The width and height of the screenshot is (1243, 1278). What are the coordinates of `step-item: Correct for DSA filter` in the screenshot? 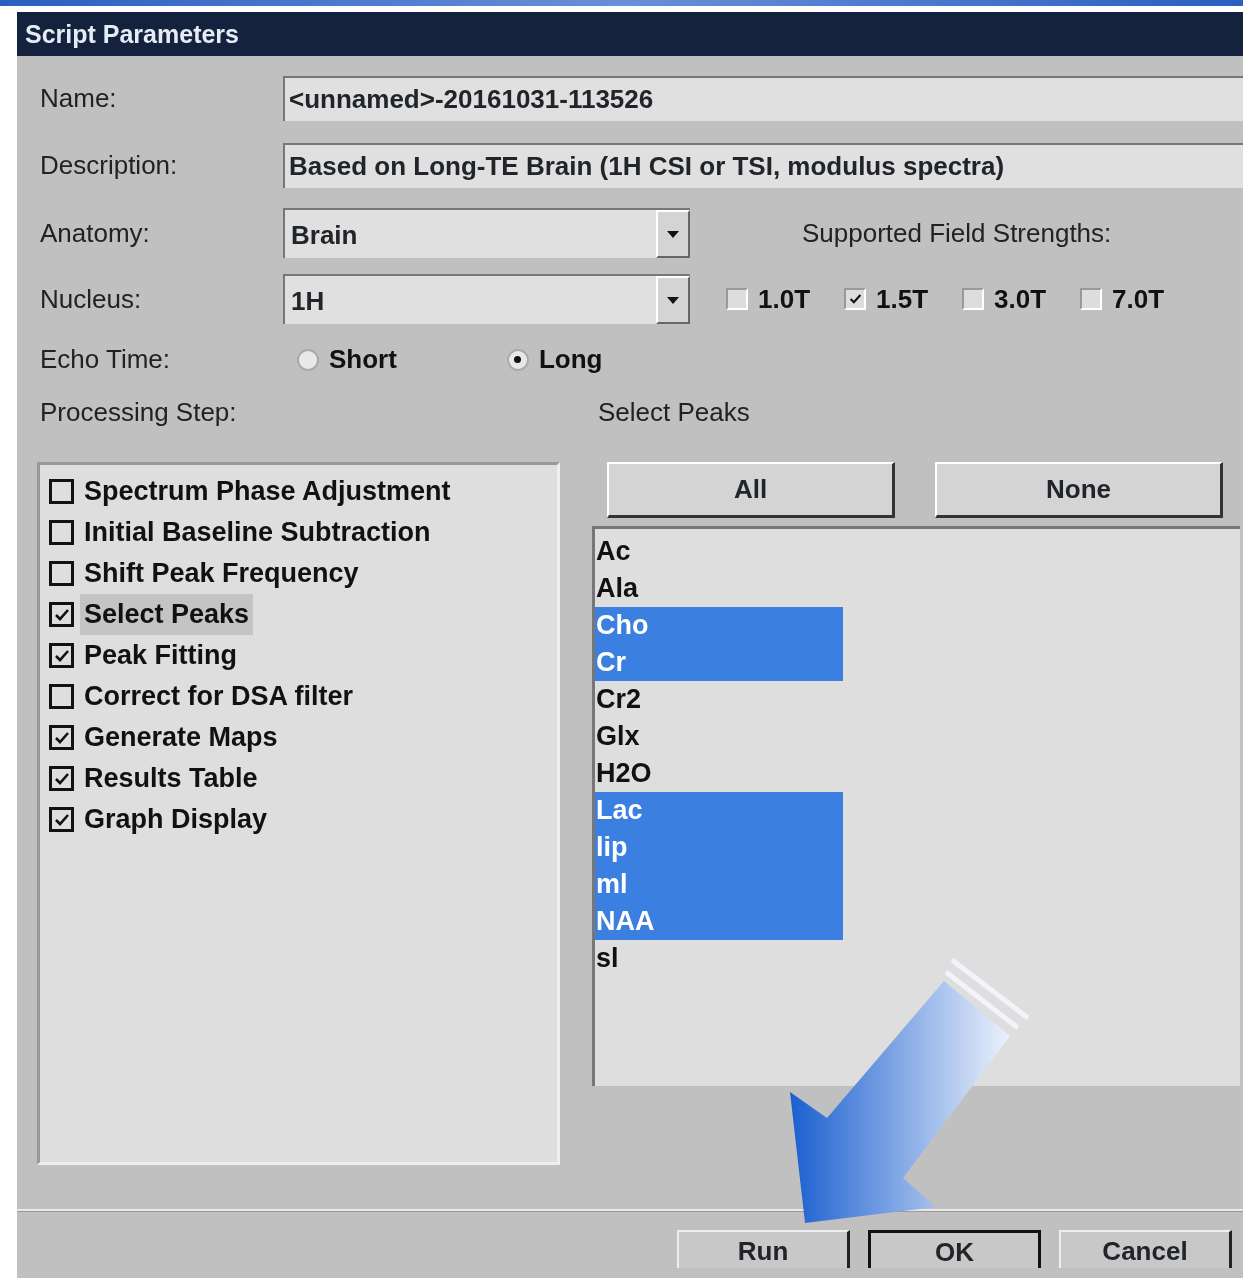 It's located at (219, 696).